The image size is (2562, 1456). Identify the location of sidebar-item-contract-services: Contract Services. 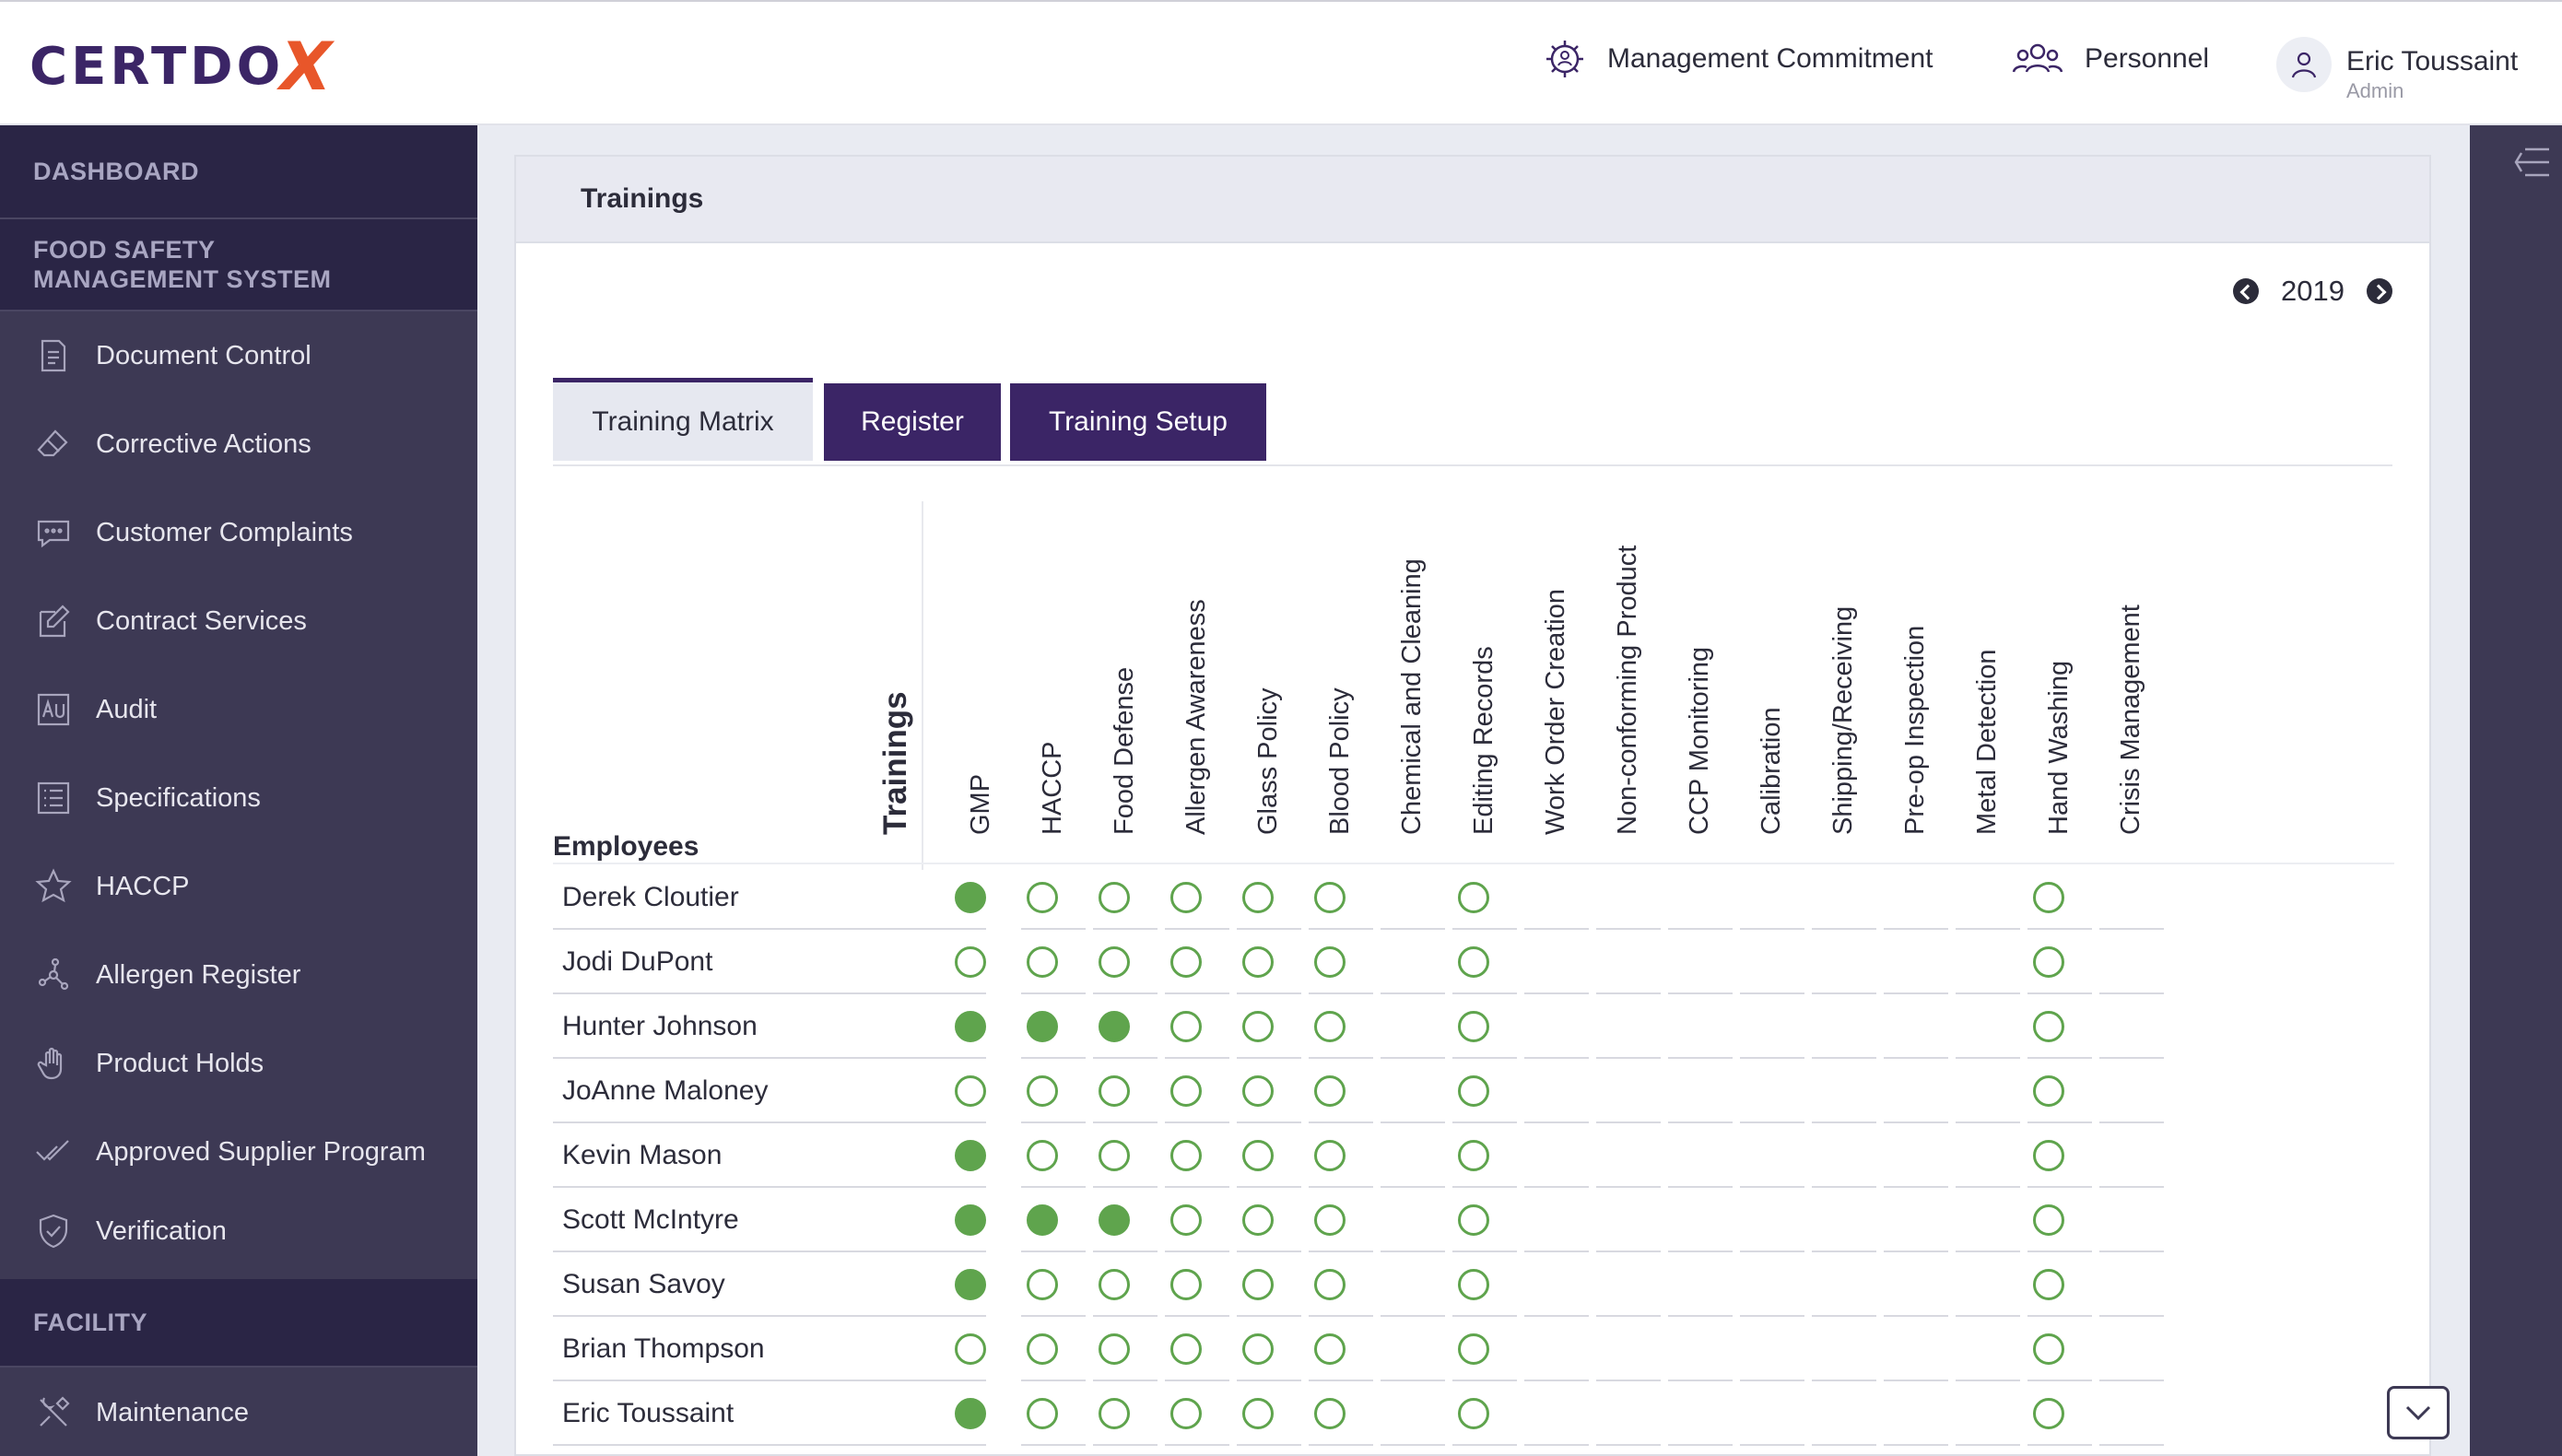
(238, 621).